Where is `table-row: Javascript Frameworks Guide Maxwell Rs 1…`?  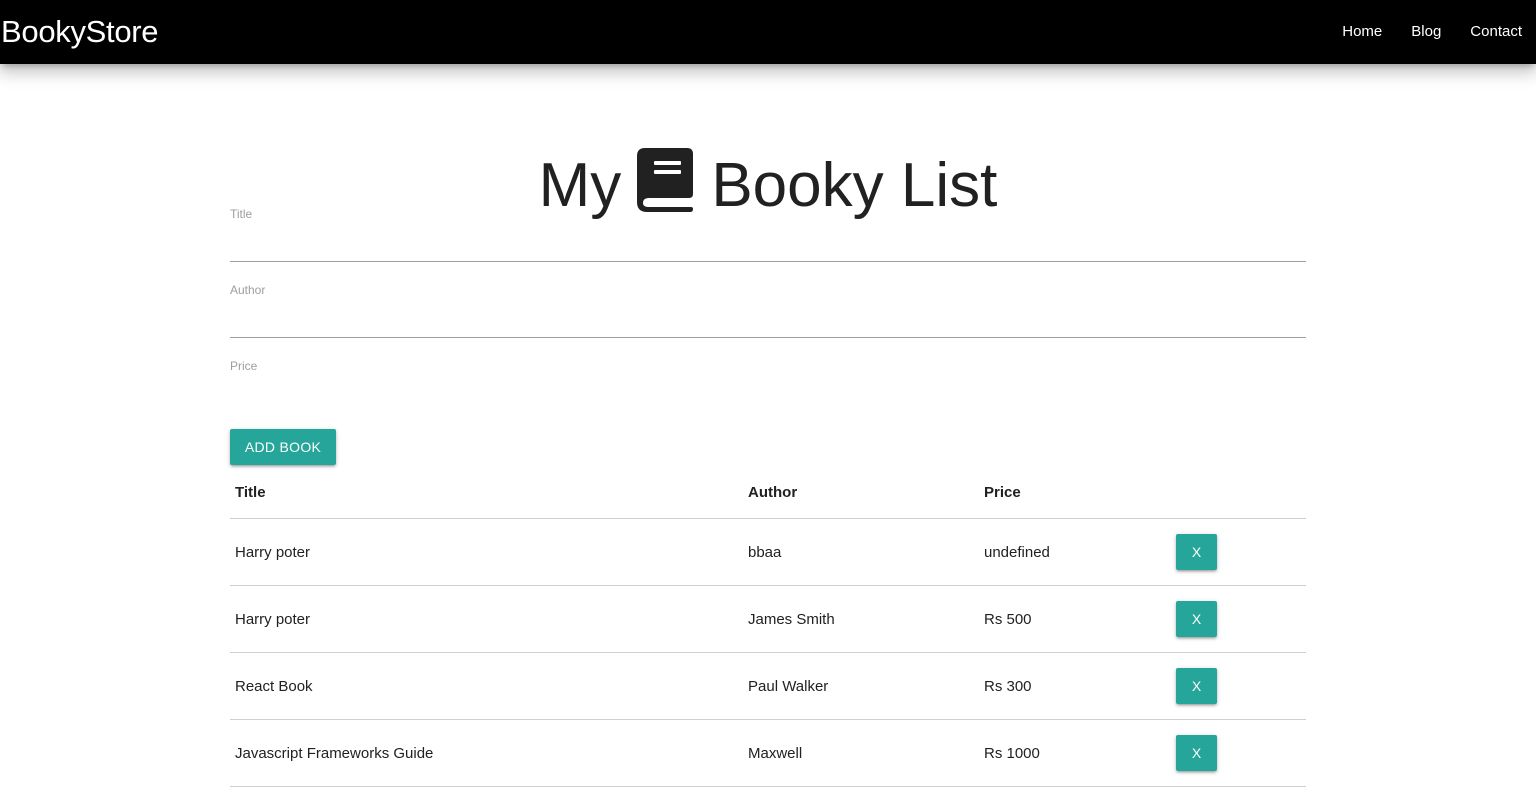 table-row: Javascript Frameworks Guide Maxwell Rs 1… is located at coordinates (768, 753).